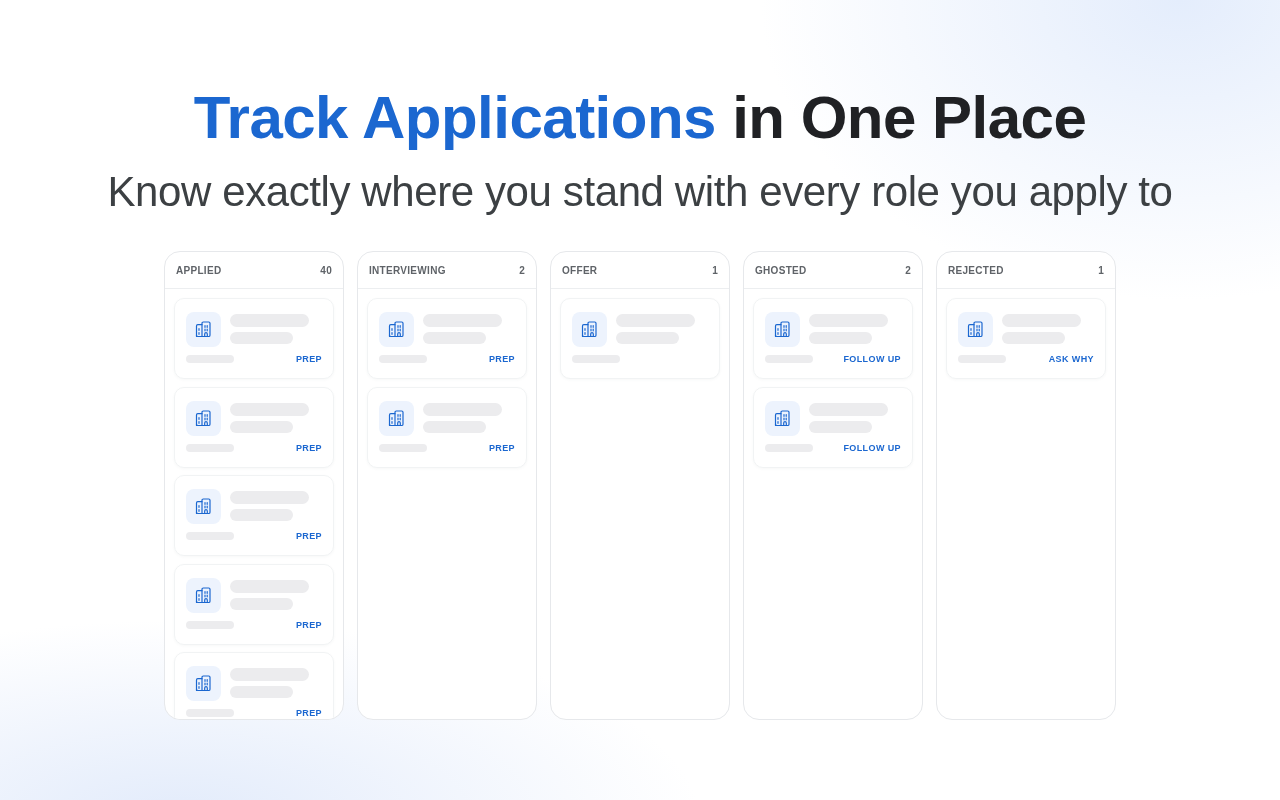 This screenshot has height=800, width=1280. Describe the element at coordinates (1071, 359) in the screenshot. I see `action-link: ASK WHY` at that location.